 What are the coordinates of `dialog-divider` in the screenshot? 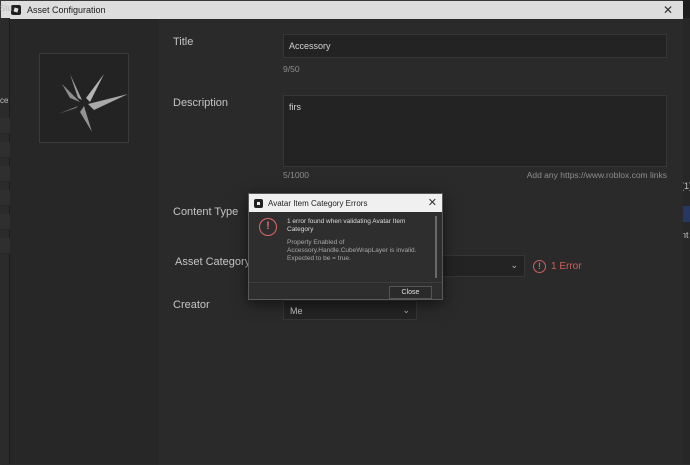 It's located at (345, 282).